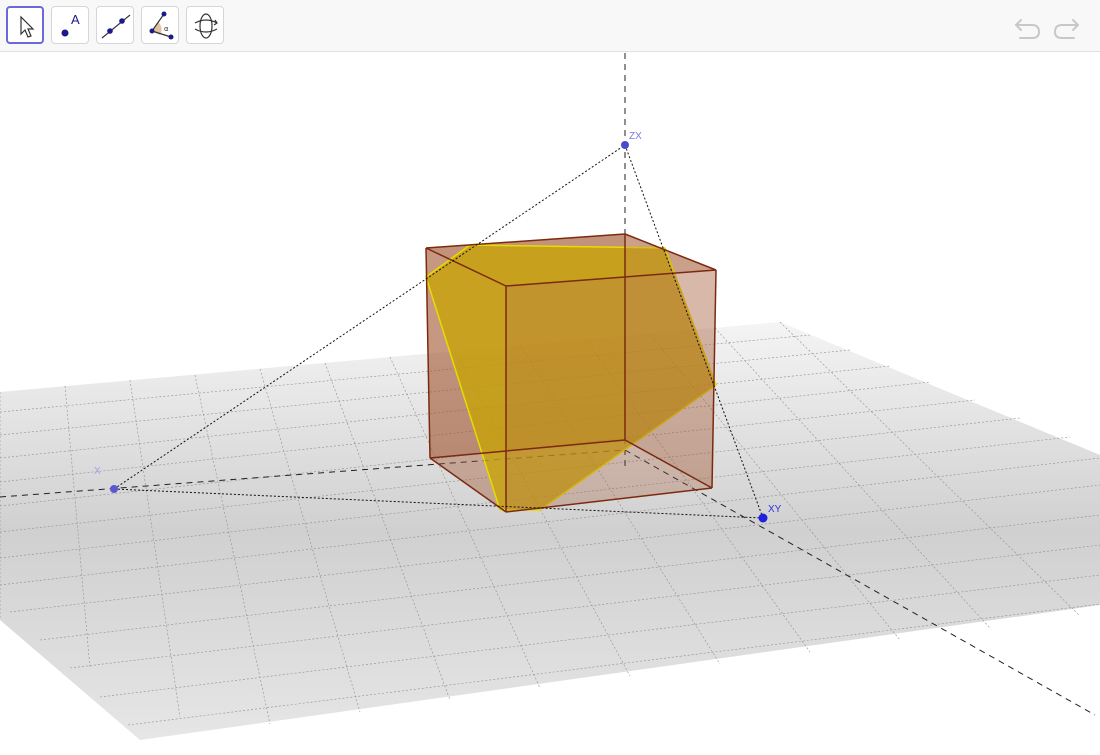 The height and width of the screenshot is (755, 1100). Describe the element at coordinates (550, 26) in the screenshot. I see `toolbar: A α` at that location.